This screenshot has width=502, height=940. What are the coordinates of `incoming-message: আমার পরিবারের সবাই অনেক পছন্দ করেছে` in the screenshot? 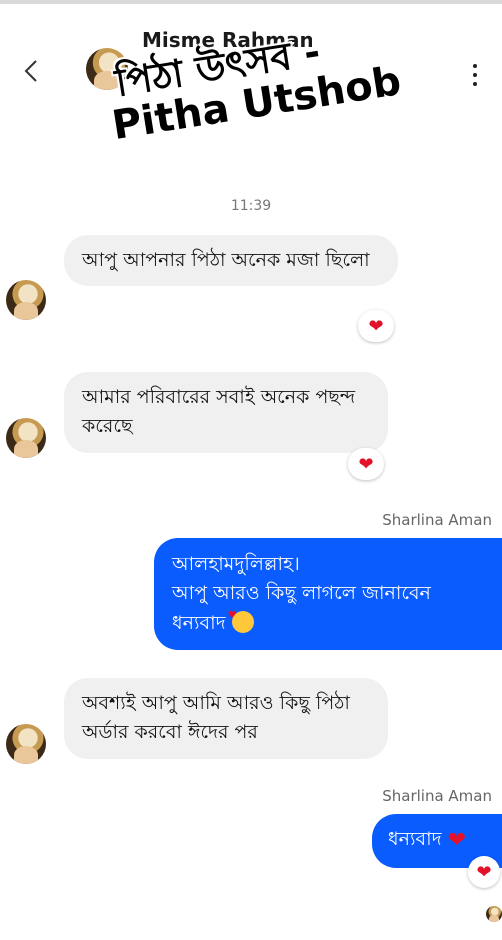 It's located at (226, 412).